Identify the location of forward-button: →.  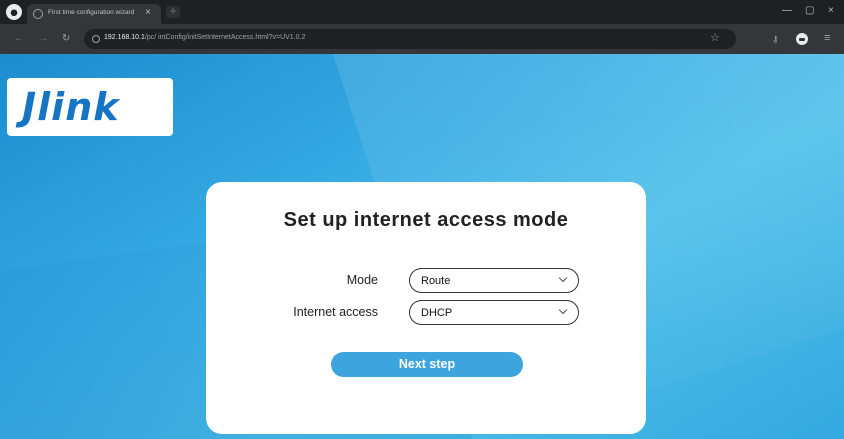
(43, 39).